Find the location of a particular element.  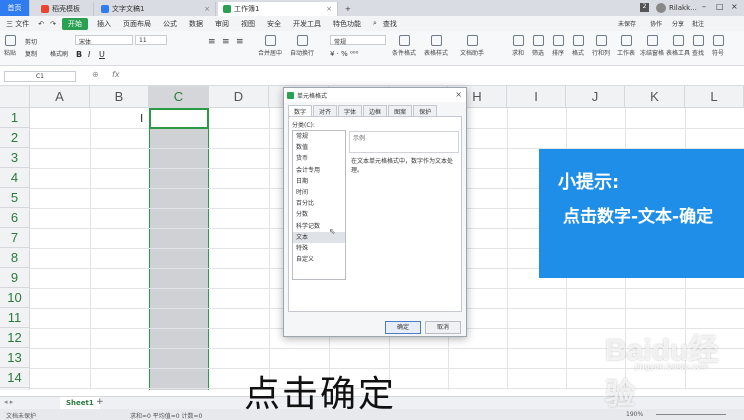

row-col-button: 行和列 is located at coordinates (601, 46).